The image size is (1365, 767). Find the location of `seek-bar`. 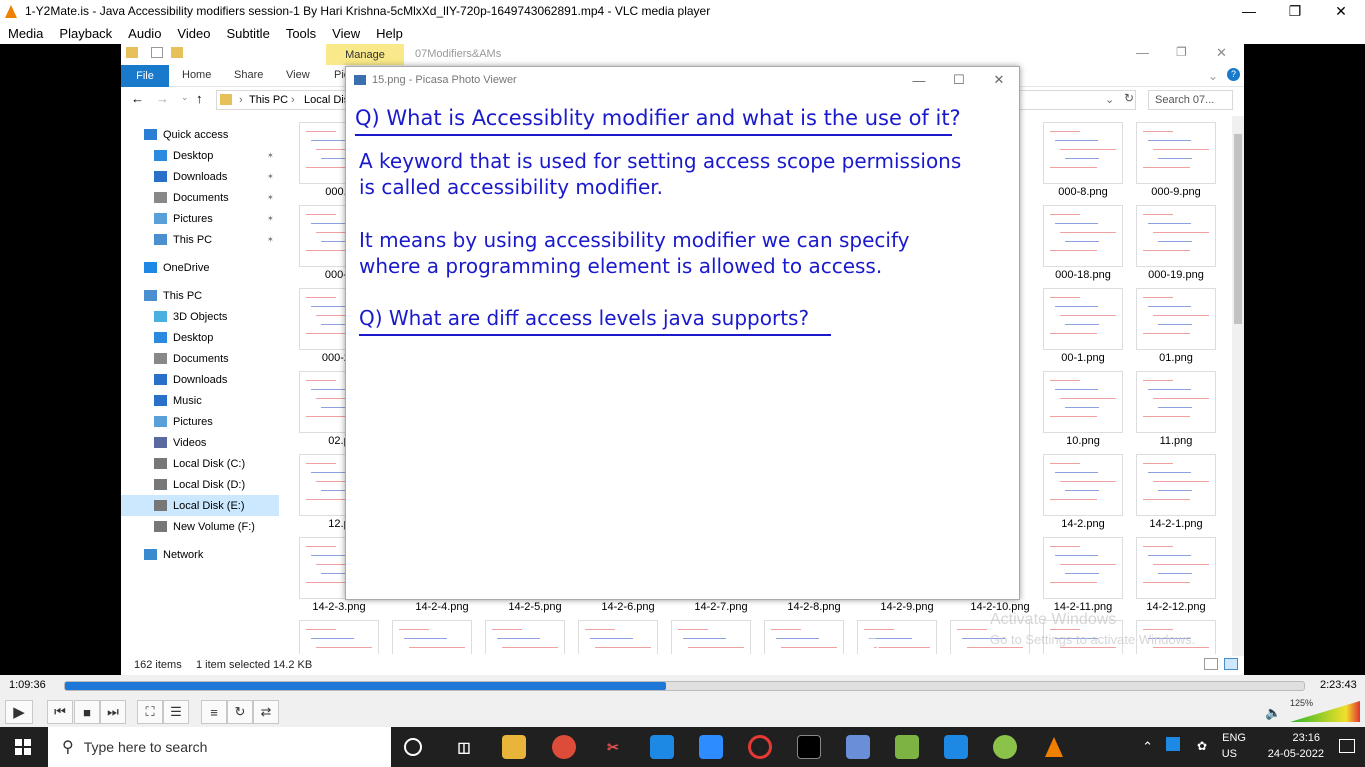

seek-bar is located at coordinates (684, 686).